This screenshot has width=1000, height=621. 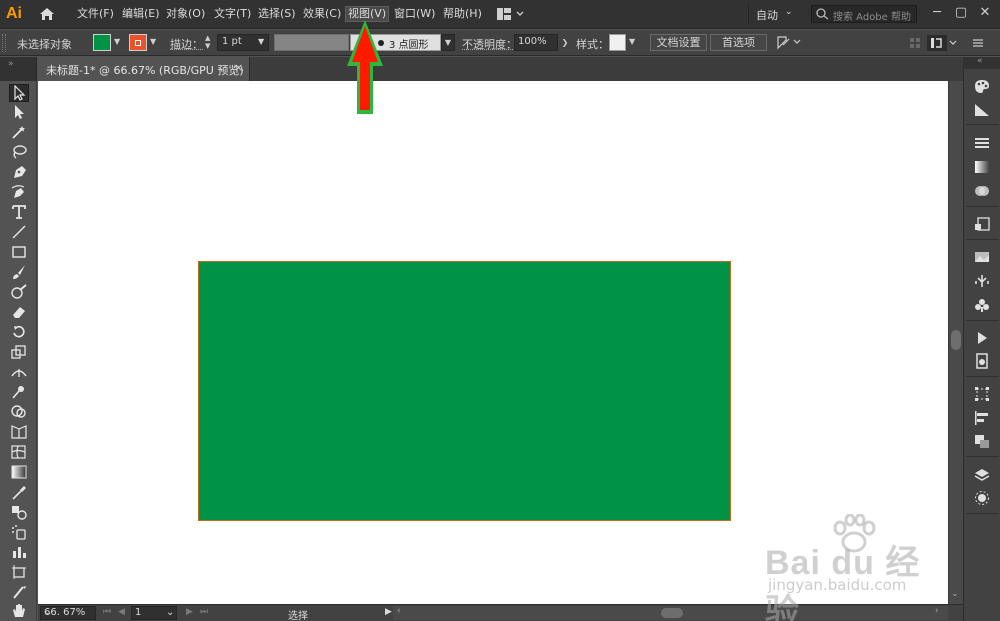 I want to click on minimize-icon: ─, so click(x=937, y=13).